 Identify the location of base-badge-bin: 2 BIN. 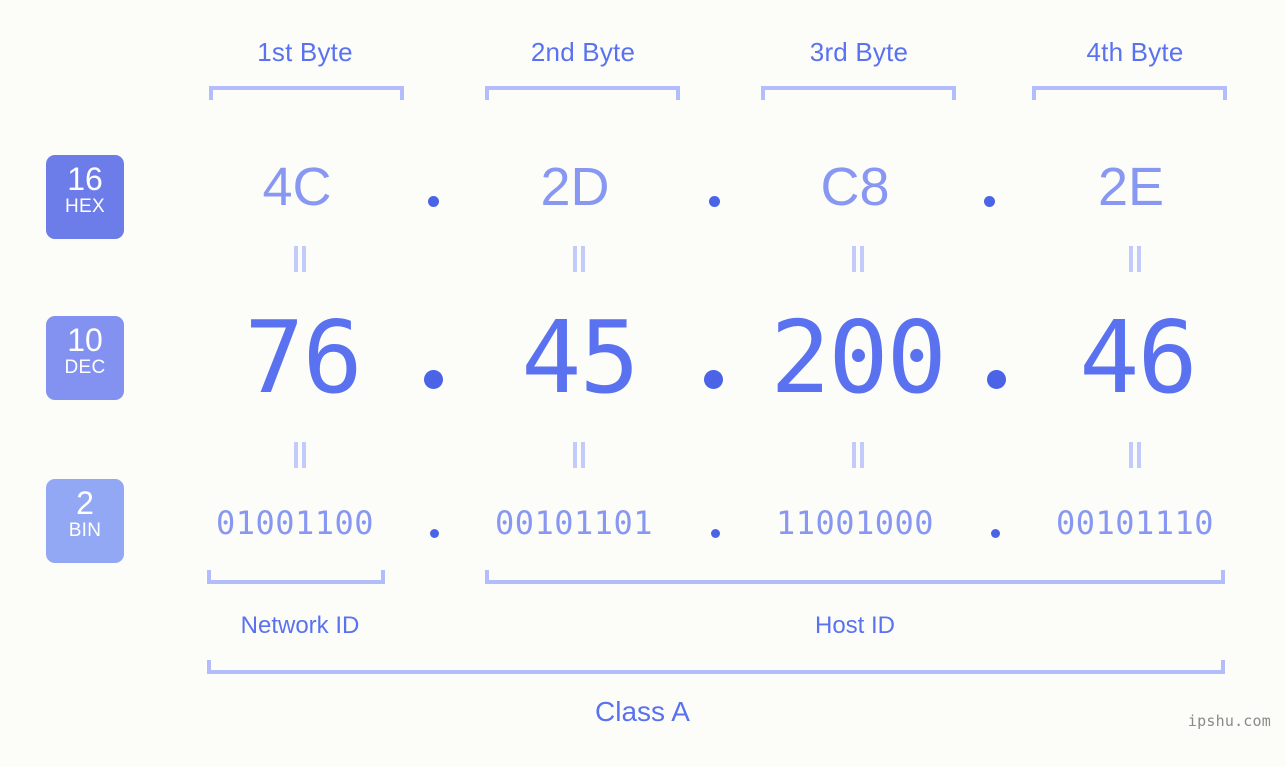
(85, 521).